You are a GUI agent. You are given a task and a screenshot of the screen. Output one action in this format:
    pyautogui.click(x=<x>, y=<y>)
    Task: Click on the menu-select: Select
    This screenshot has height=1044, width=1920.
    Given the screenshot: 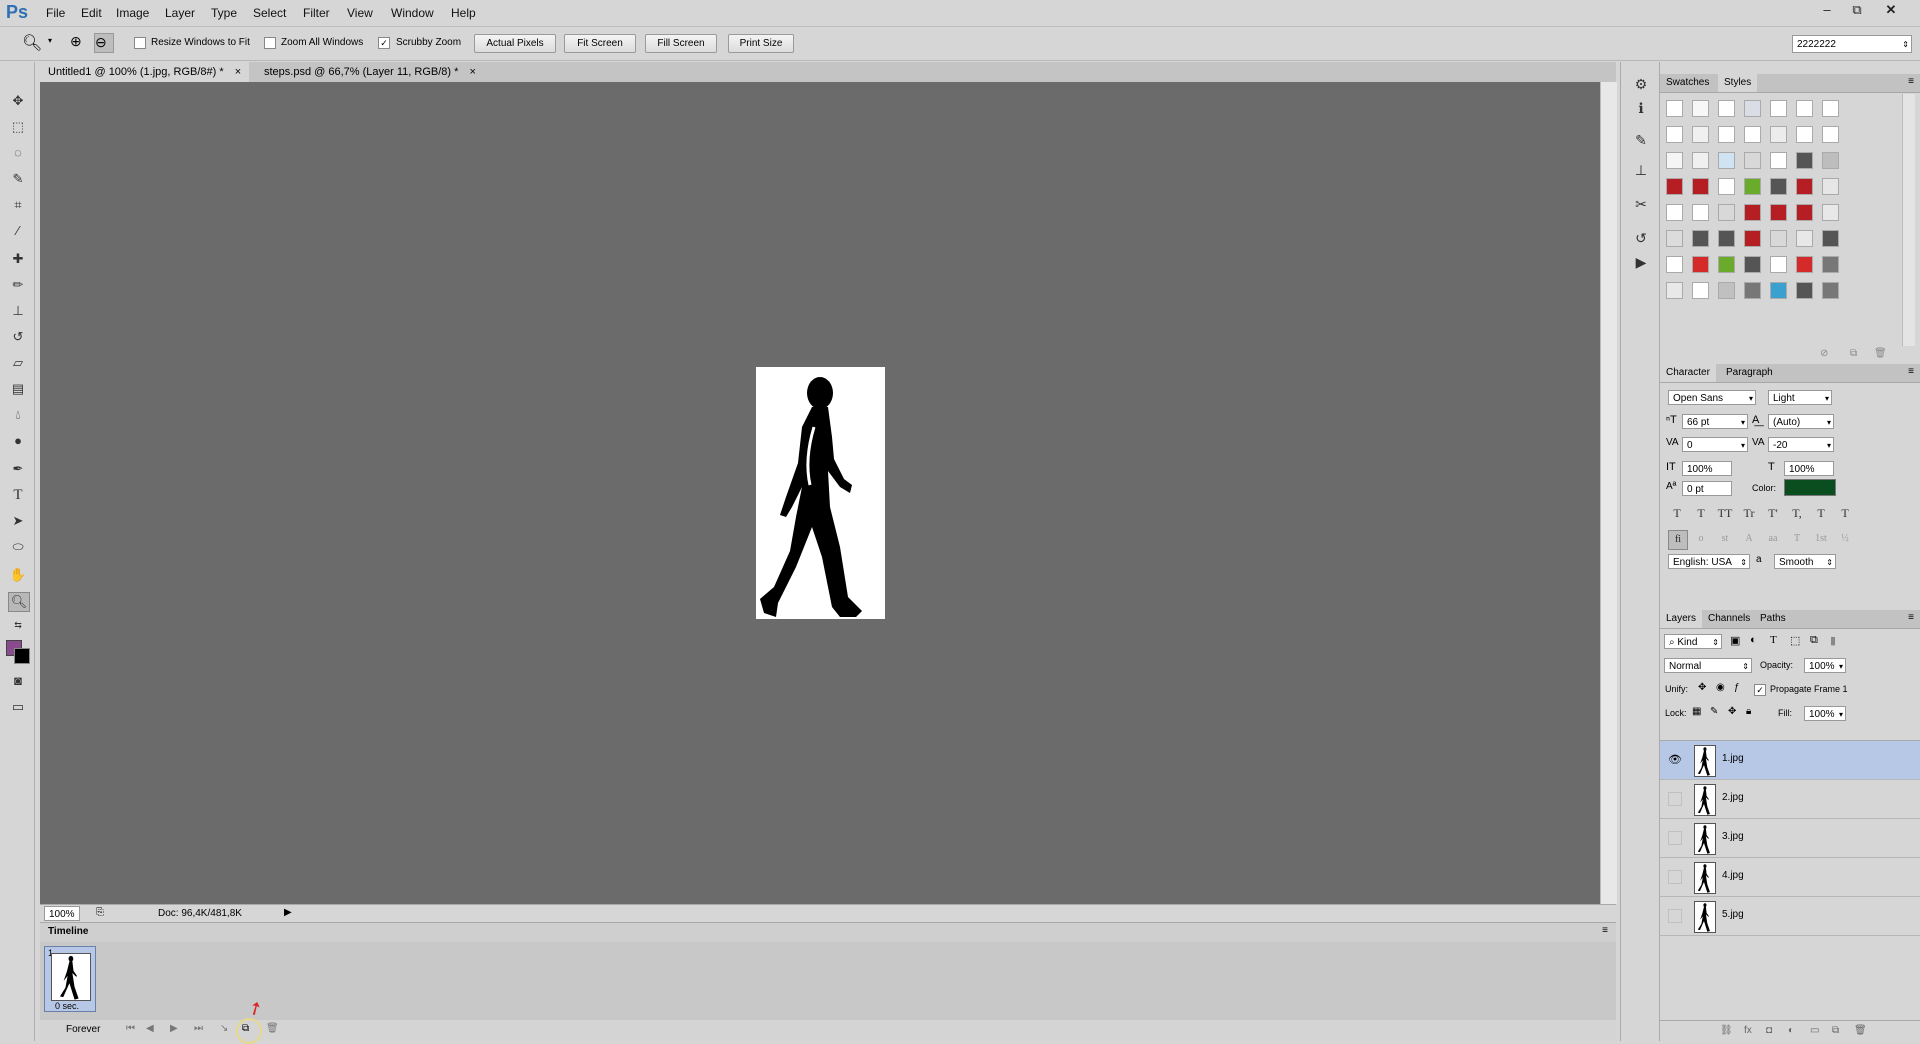 What is the action you would take?
    pyautogui.click(x=269, y=13)
    